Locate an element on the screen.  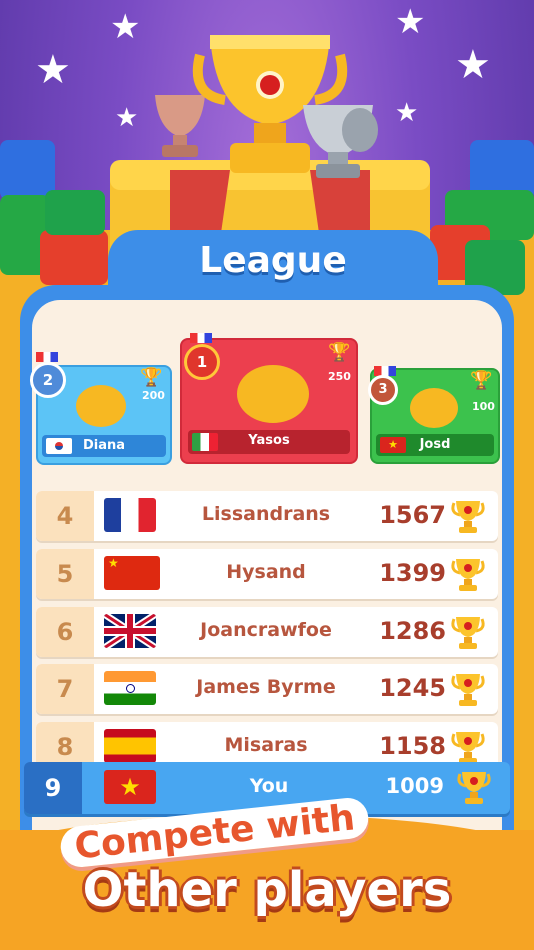
player-name-bar: ★ Josd is located at coordinates (435, 445).